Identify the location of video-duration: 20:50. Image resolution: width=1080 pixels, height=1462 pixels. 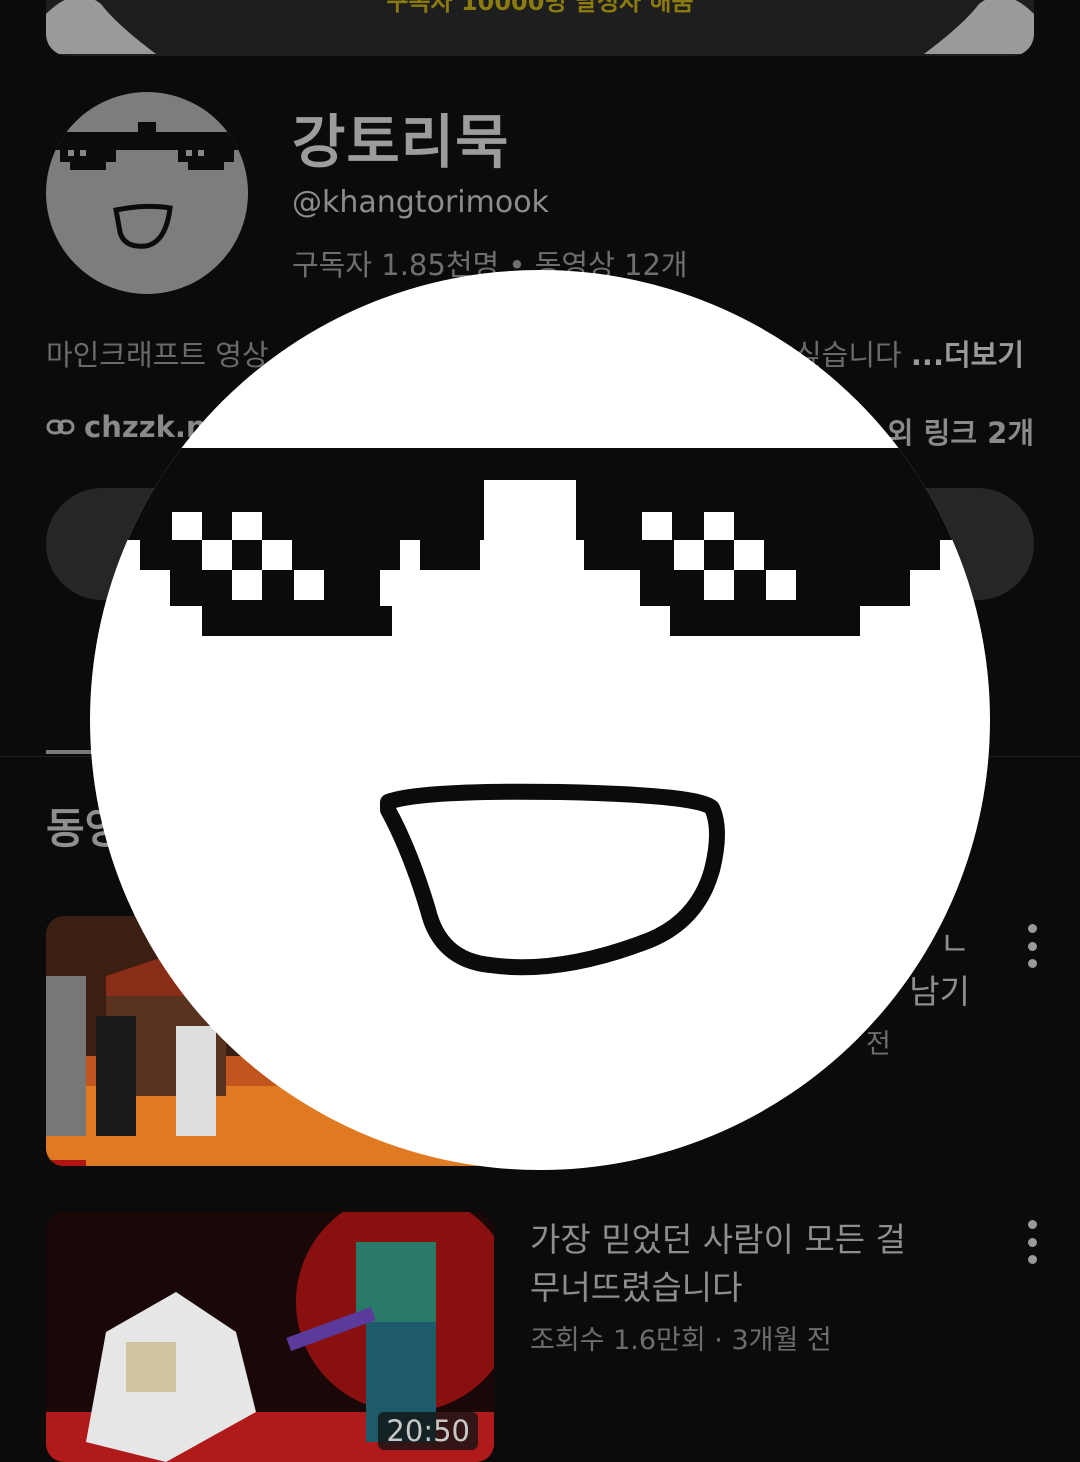
(428, 1431).